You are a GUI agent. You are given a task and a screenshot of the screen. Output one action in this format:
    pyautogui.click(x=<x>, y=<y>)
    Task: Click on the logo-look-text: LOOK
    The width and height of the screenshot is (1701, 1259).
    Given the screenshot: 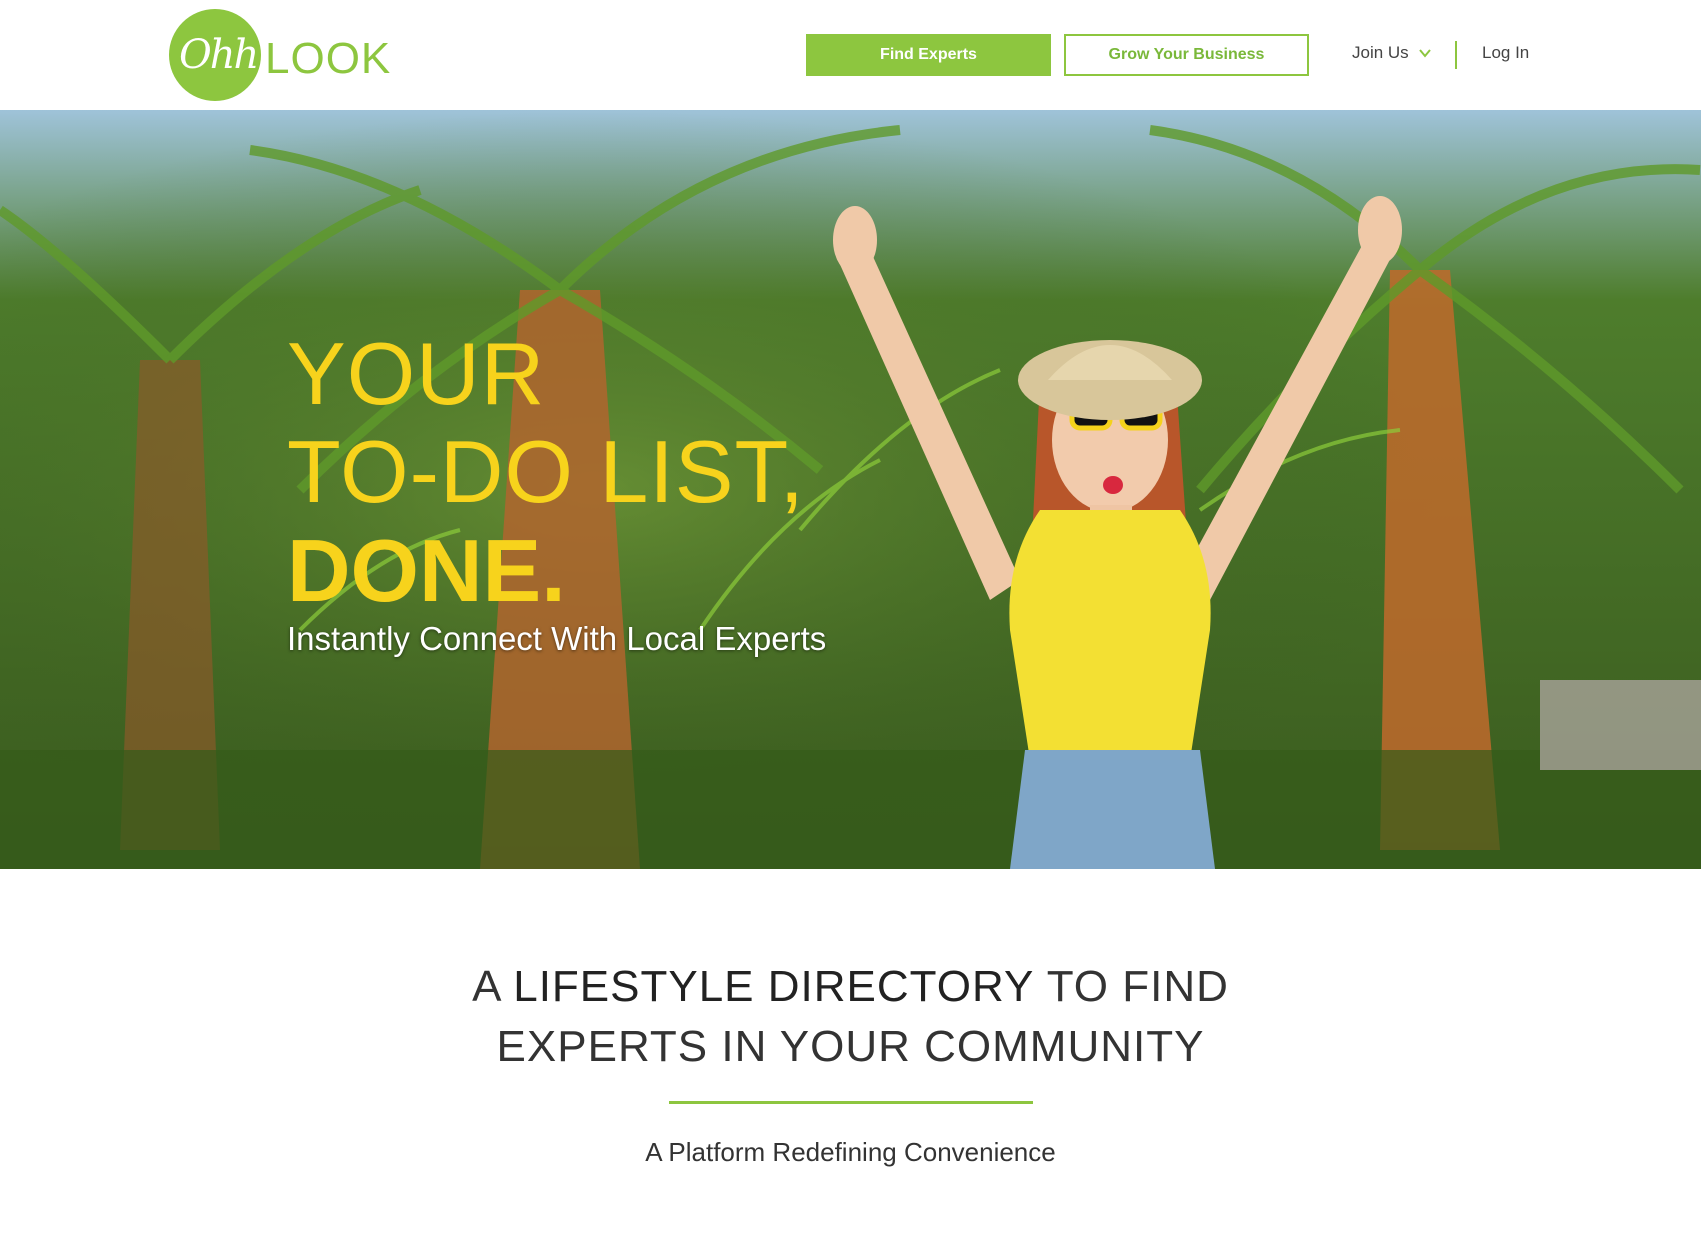 What is the action you would take?
    pyautogui.click(x=328, y=58)
    